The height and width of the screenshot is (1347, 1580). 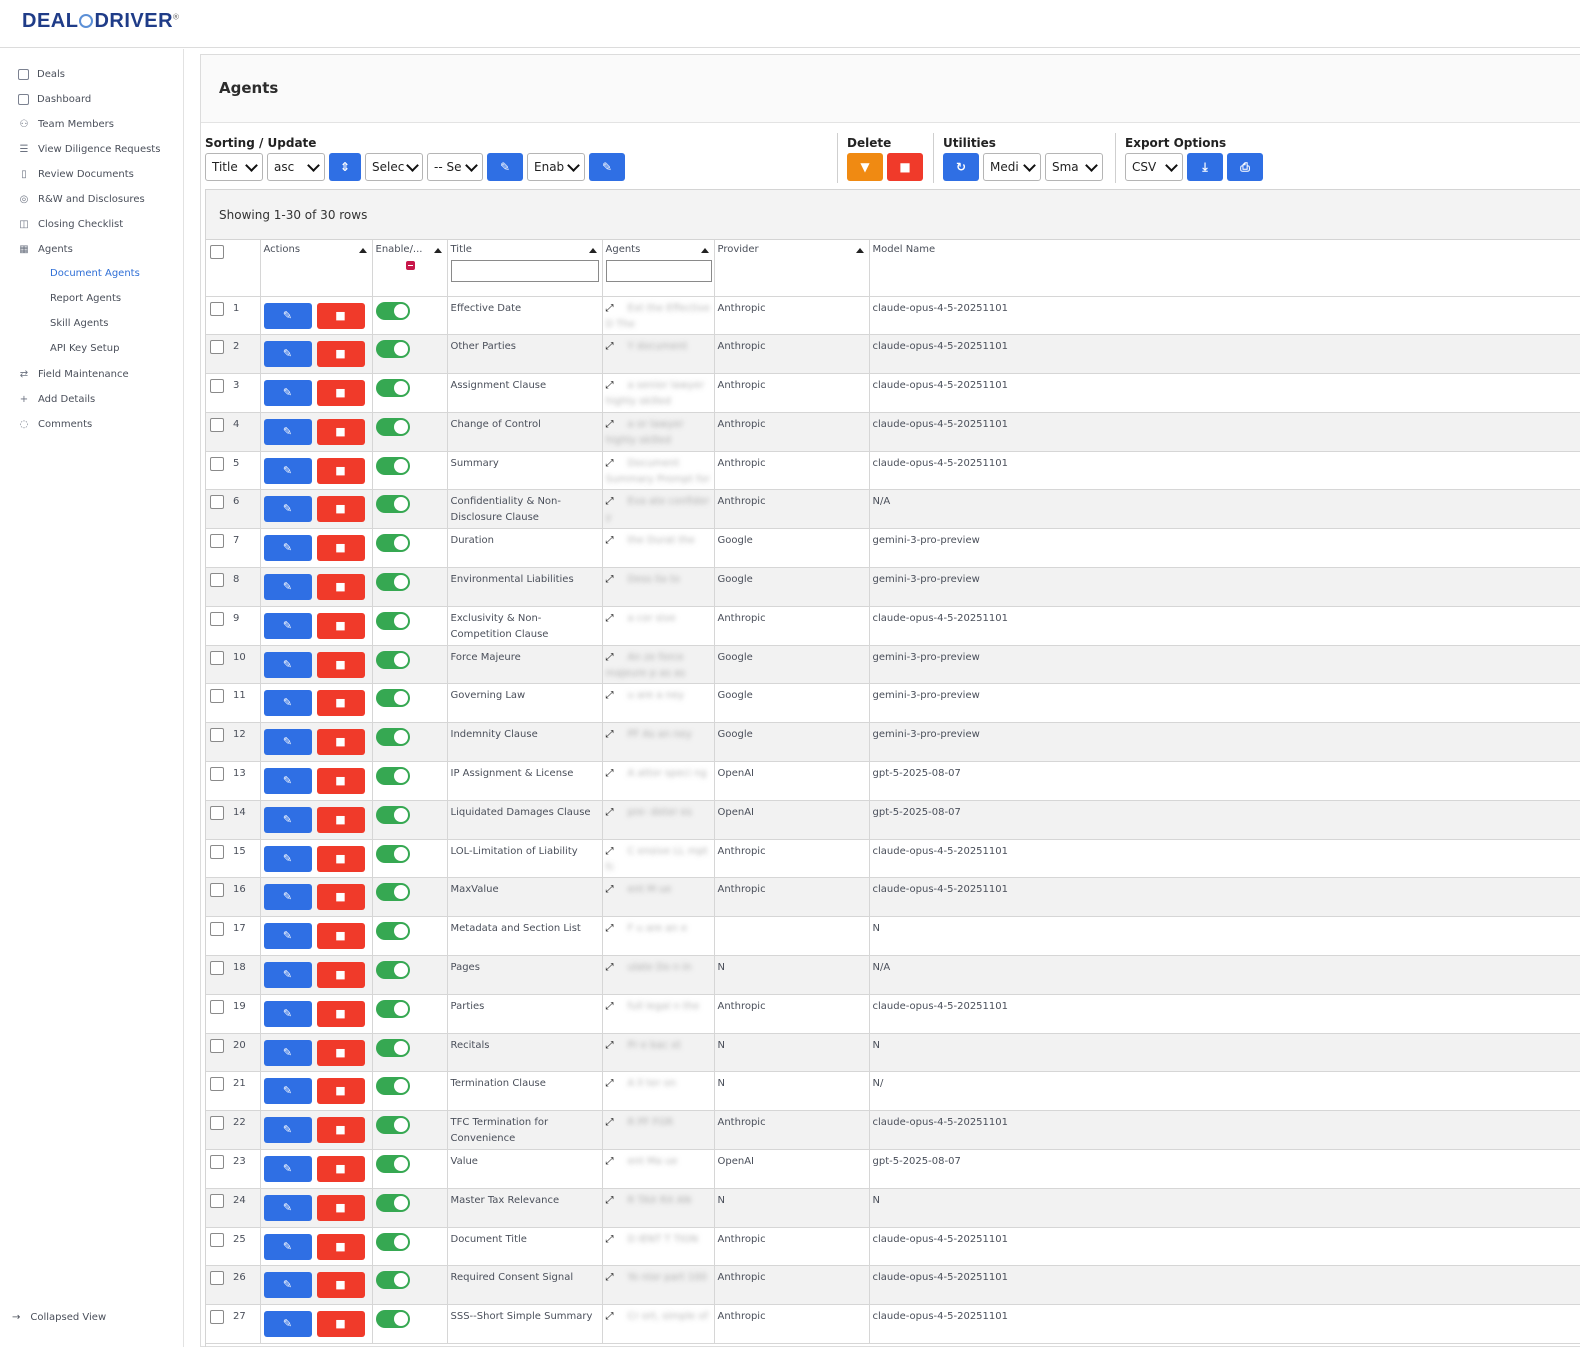 I want to click on sort-field-select: Title, so click(x=234, y=167).